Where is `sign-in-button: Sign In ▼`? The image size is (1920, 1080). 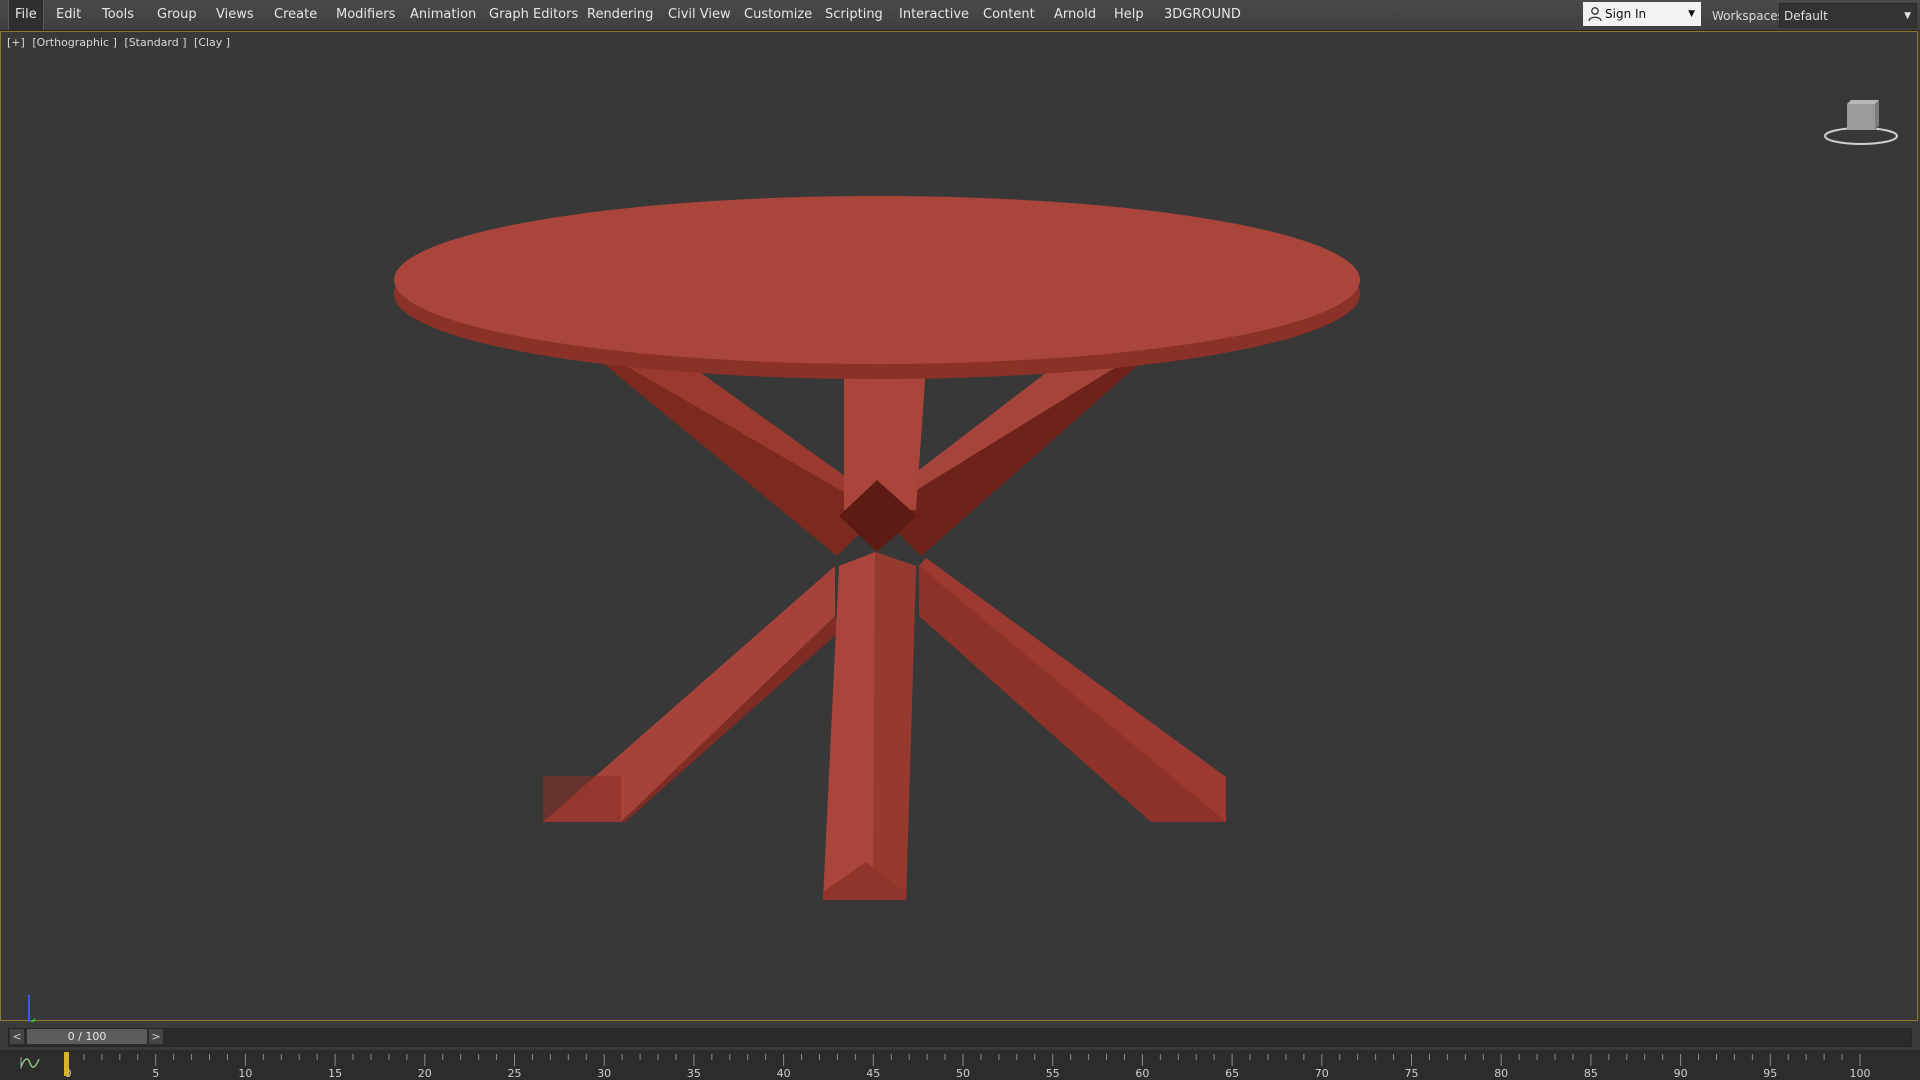
sign-in-button: Sign In ▼ is located at coordinates (1642, 14).